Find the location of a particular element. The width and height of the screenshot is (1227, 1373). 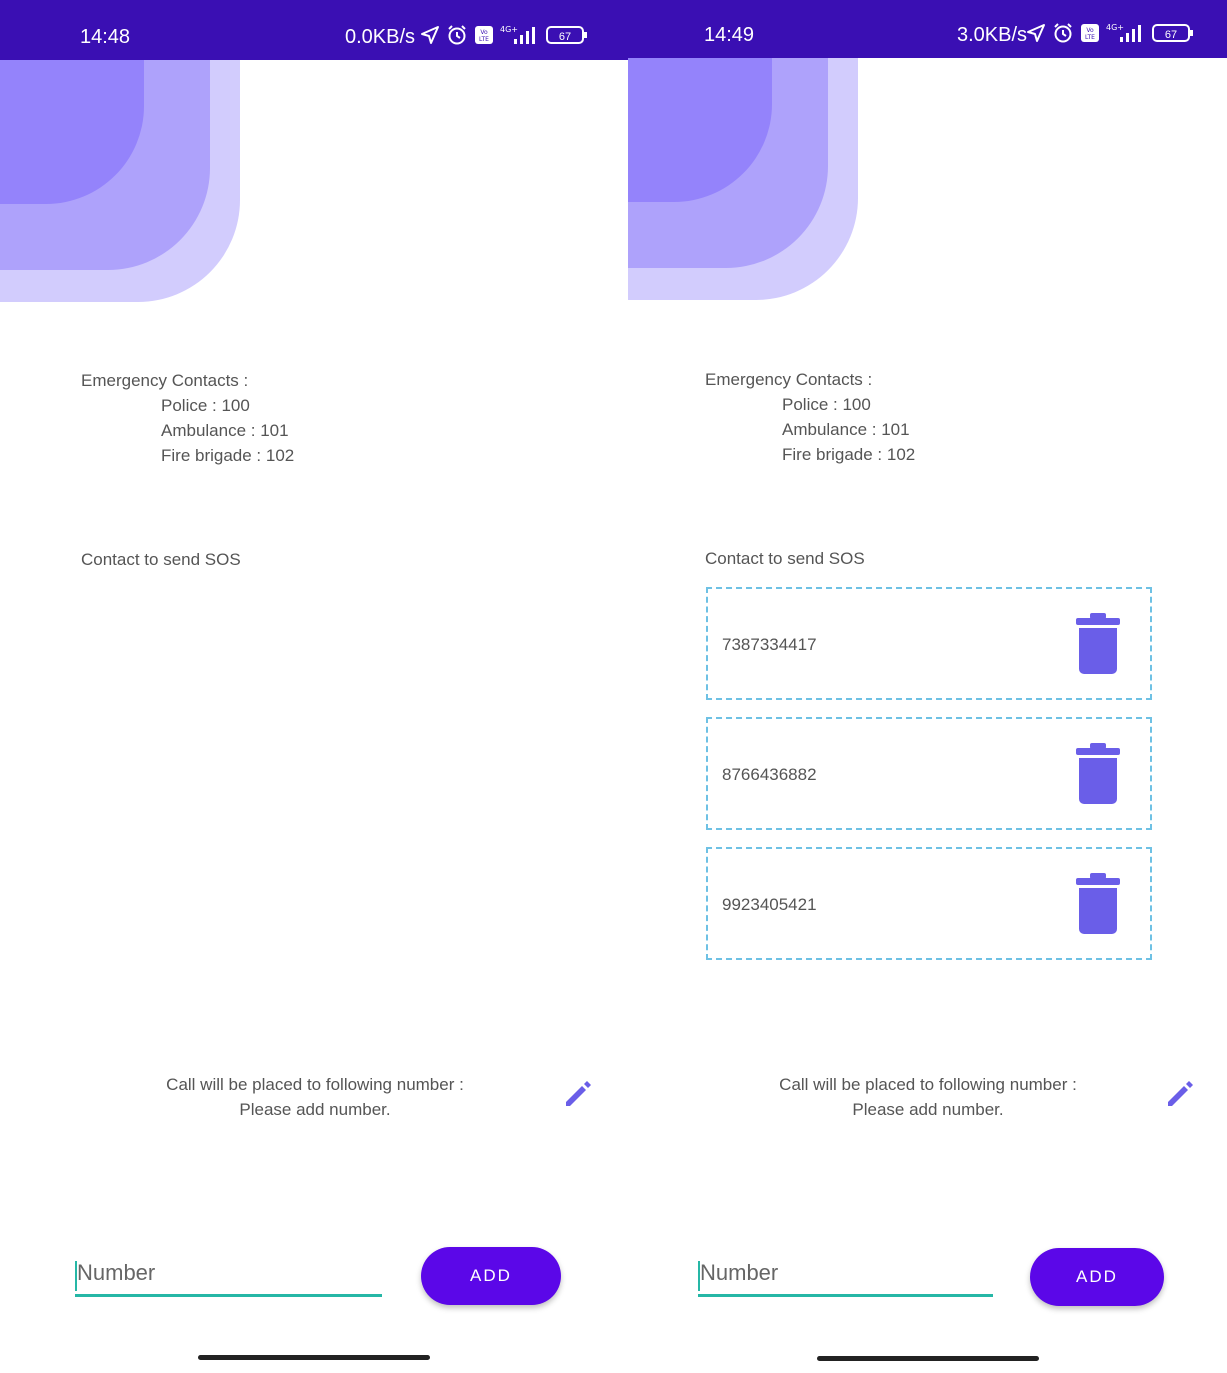

sos-contact-number: 7387334417 is located at coordinates (769, 644).